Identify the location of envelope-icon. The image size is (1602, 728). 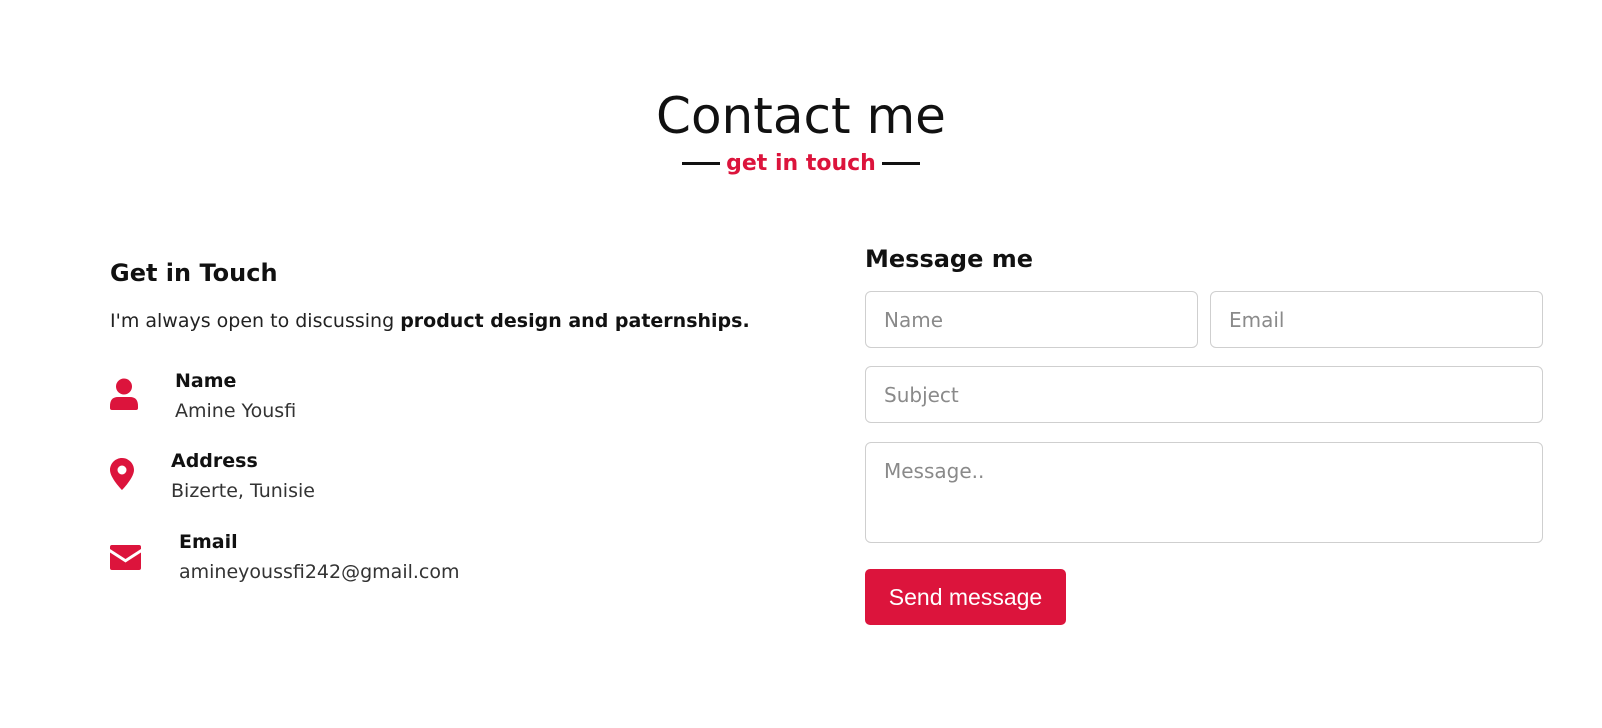
(125, 557).